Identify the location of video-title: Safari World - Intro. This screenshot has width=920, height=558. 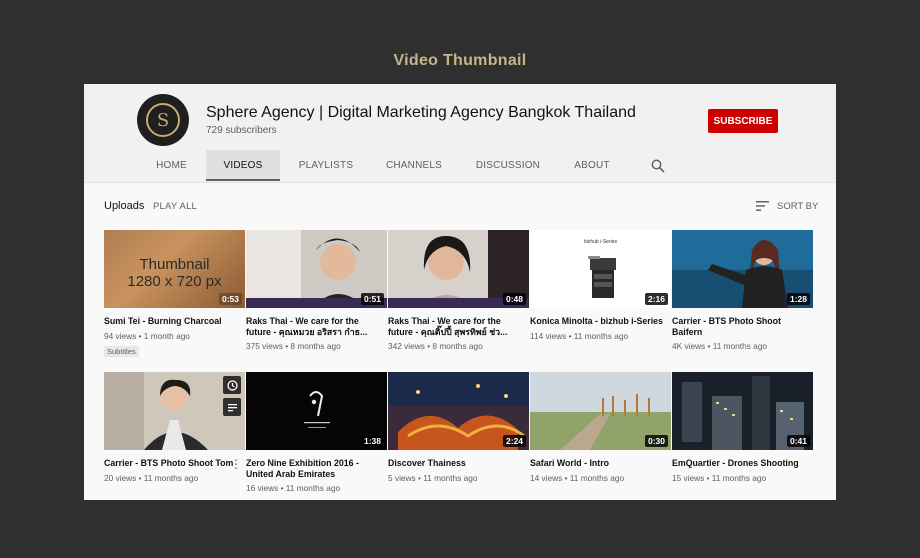
(598, 463).